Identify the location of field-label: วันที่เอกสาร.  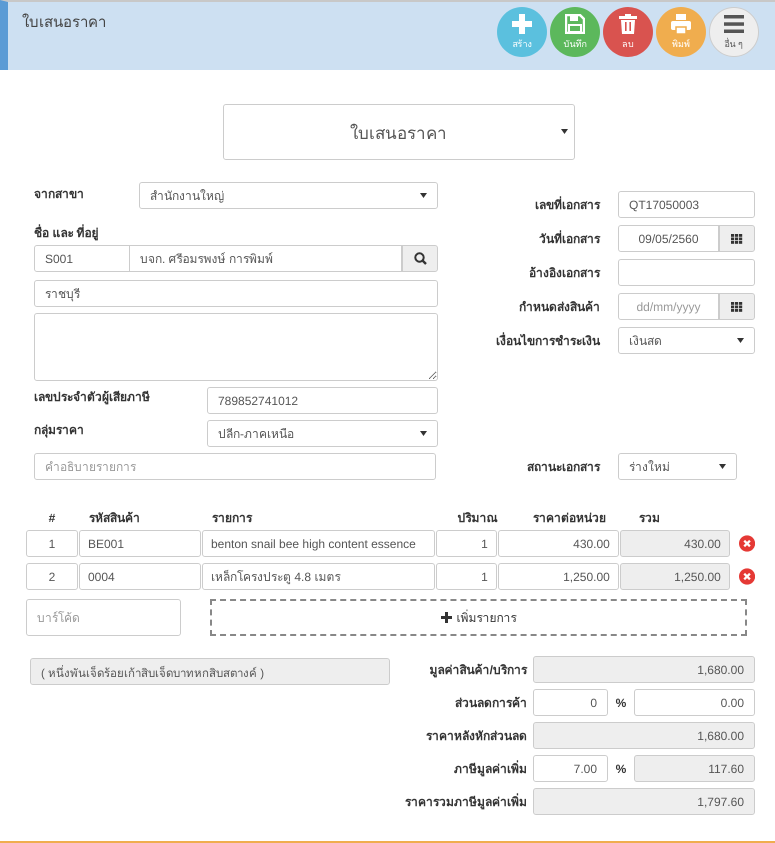
(569, 238).